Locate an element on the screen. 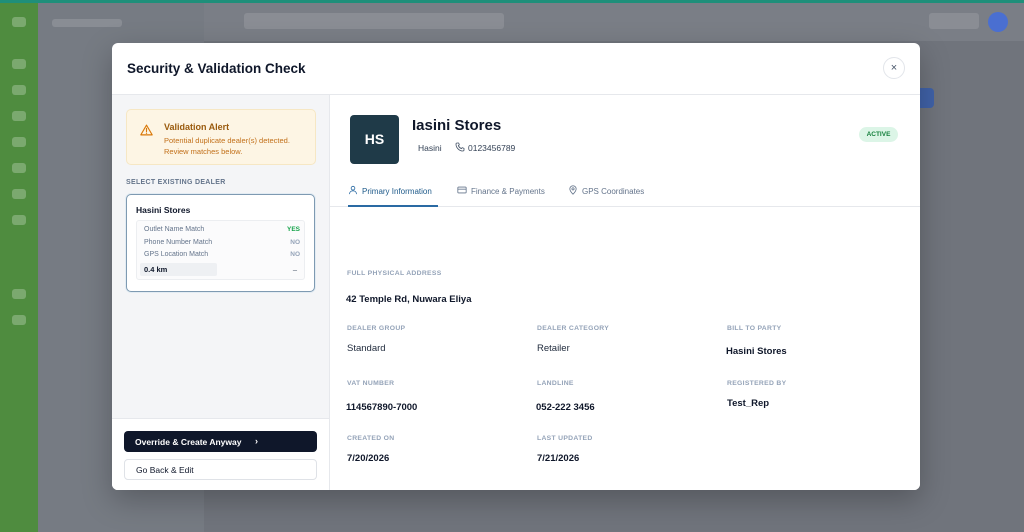  backdrop-header is located at coordinates (614, 22).